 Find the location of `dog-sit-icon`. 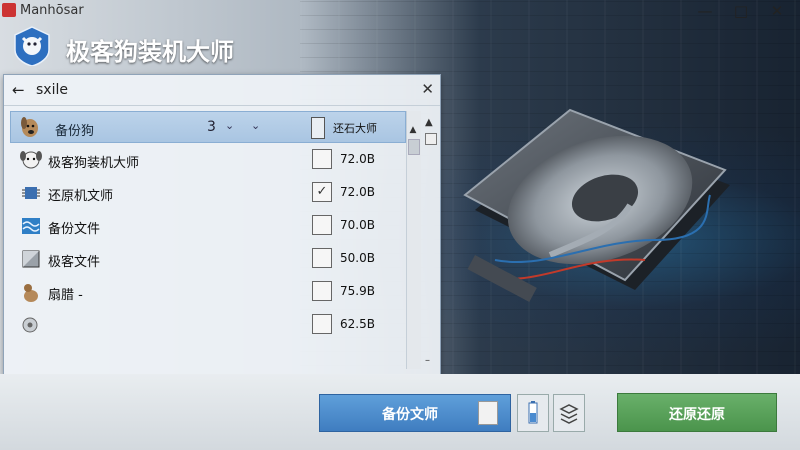

dog-sit-icon is located at coordinates (31, 293).